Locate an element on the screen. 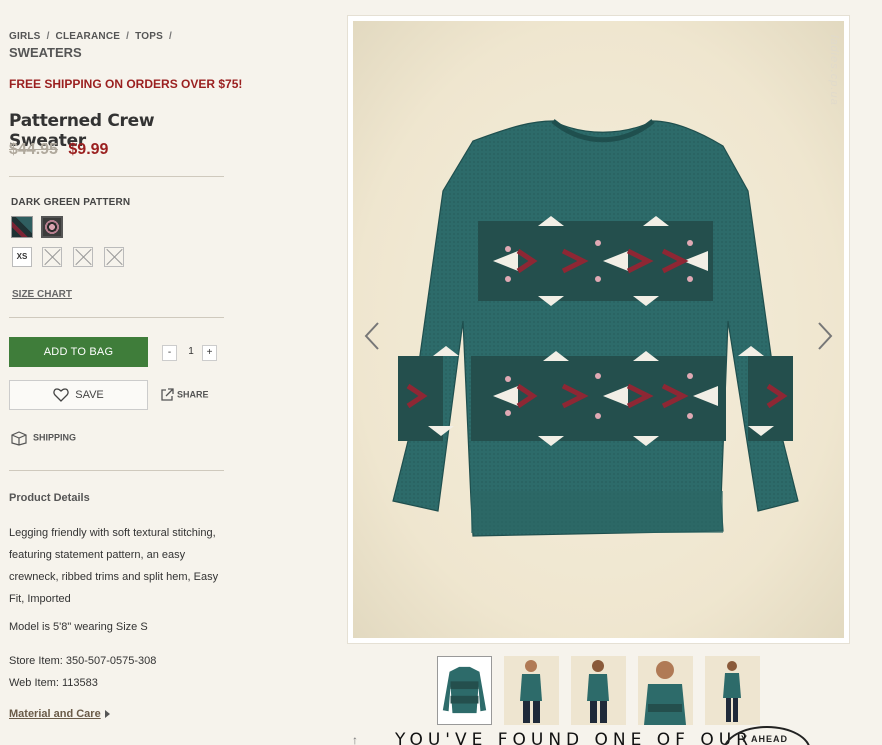  size-chart-link: SIZE CHART is located at coordinates (42, 294).